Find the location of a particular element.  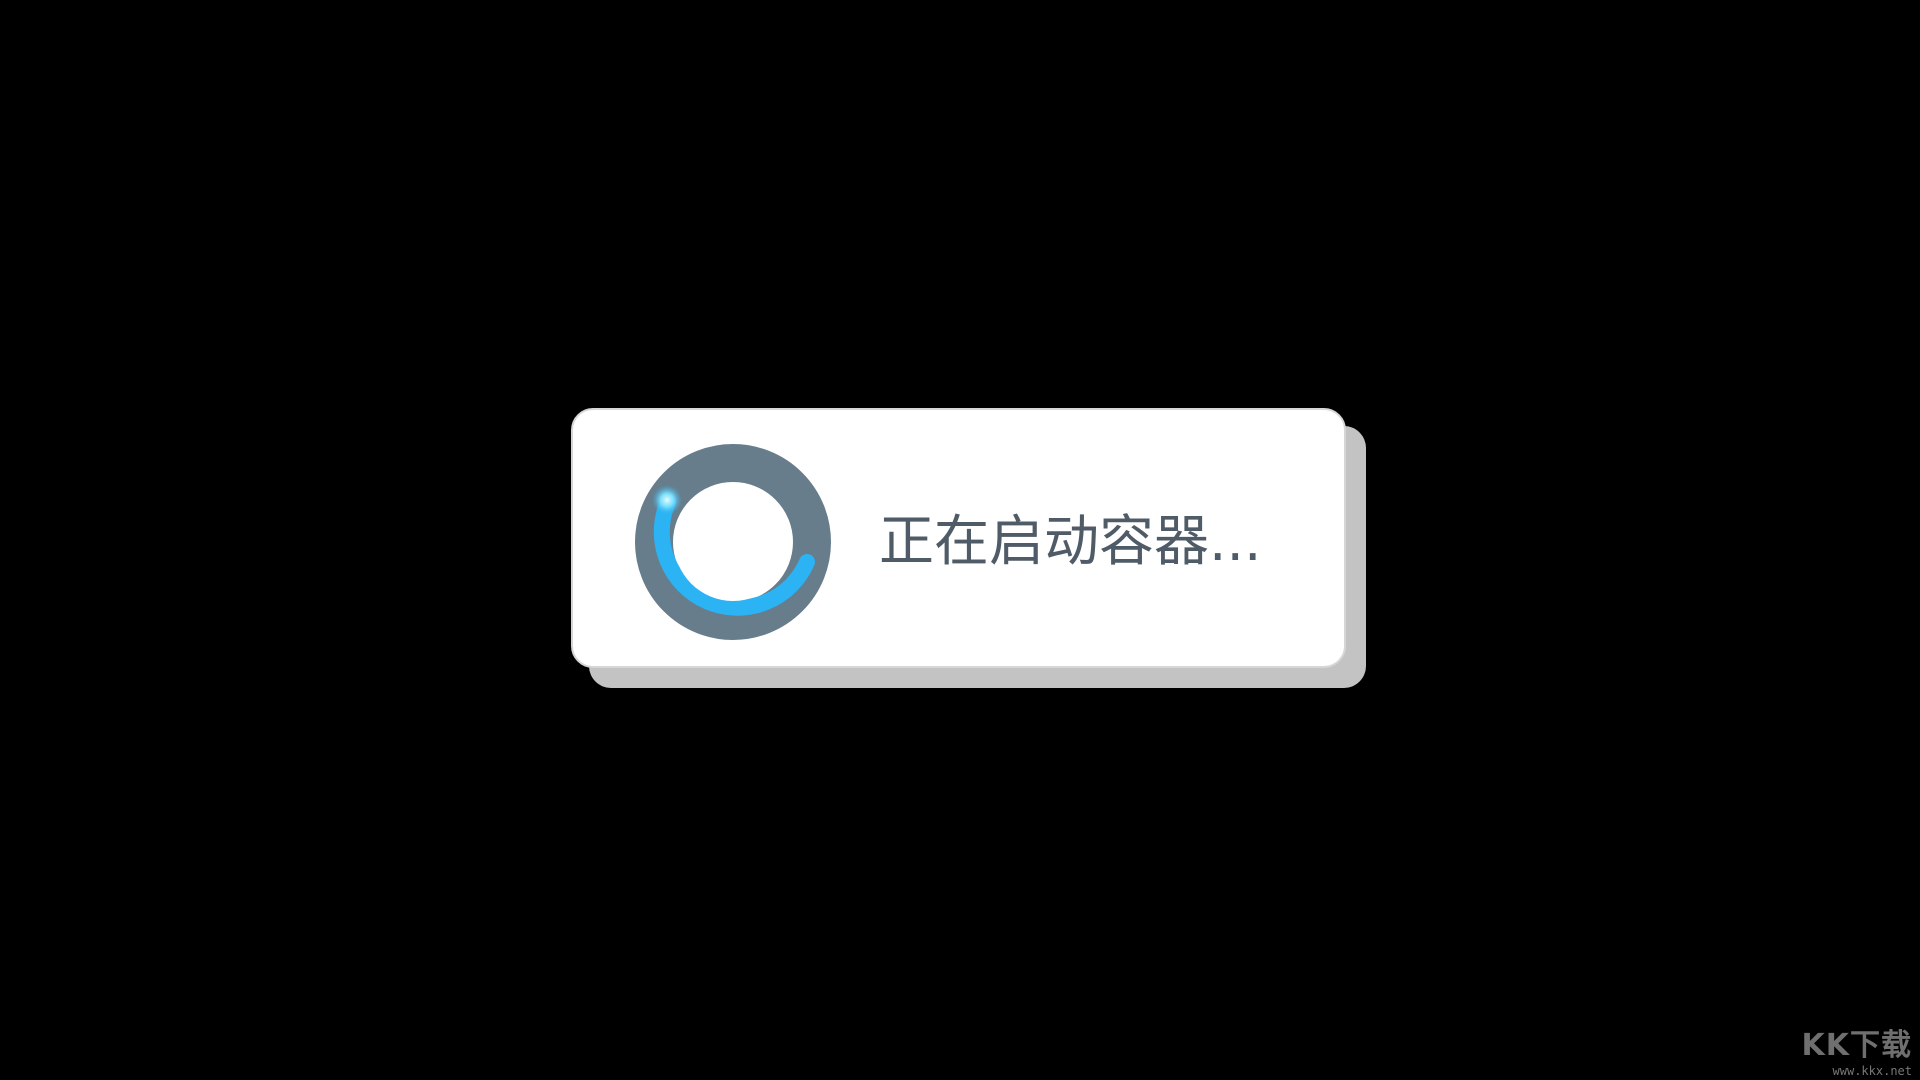

loading-spinner-icon is located at coordinates (733, 542).